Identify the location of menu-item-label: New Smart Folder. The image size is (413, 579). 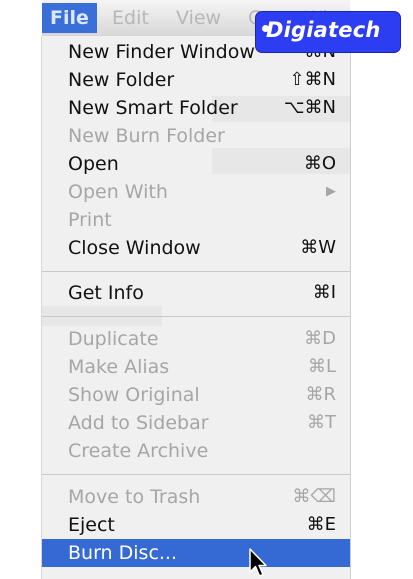
(153, 108).